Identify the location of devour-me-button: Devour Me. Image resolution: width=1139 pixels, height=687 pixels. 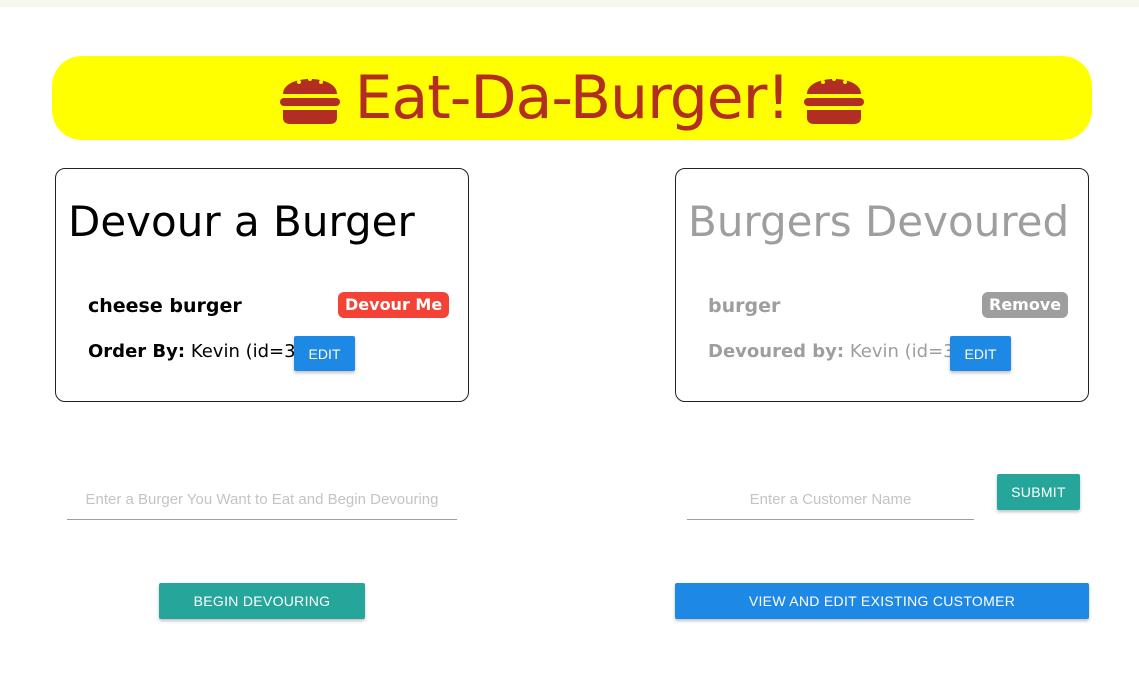
(394, 305).